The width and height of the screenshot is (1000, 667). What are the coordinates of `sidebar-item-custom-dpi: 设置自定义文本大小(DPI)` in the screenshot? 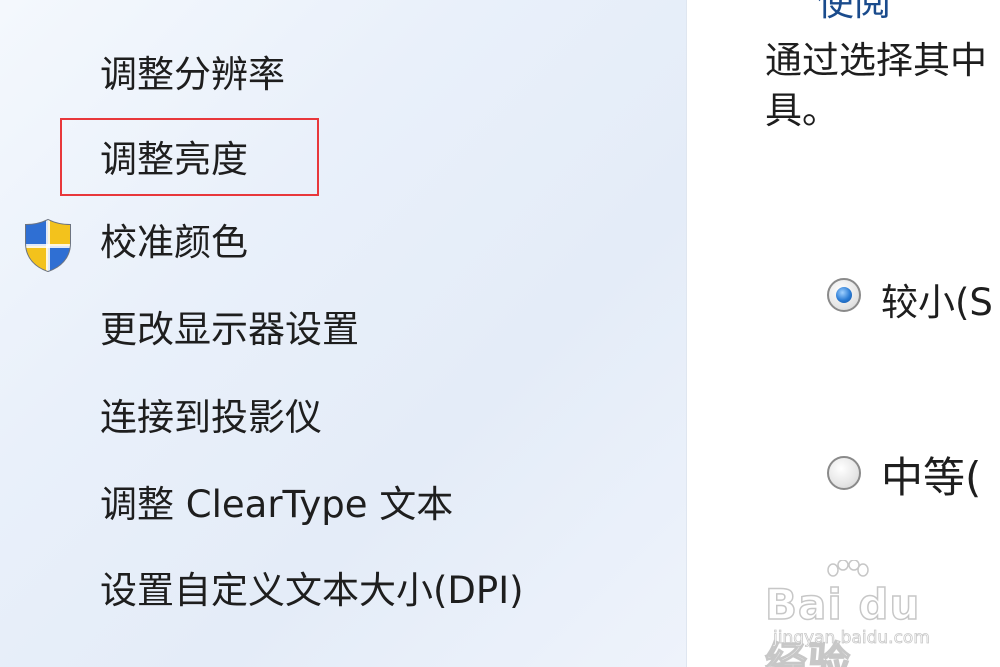 It's located at (312, 591).